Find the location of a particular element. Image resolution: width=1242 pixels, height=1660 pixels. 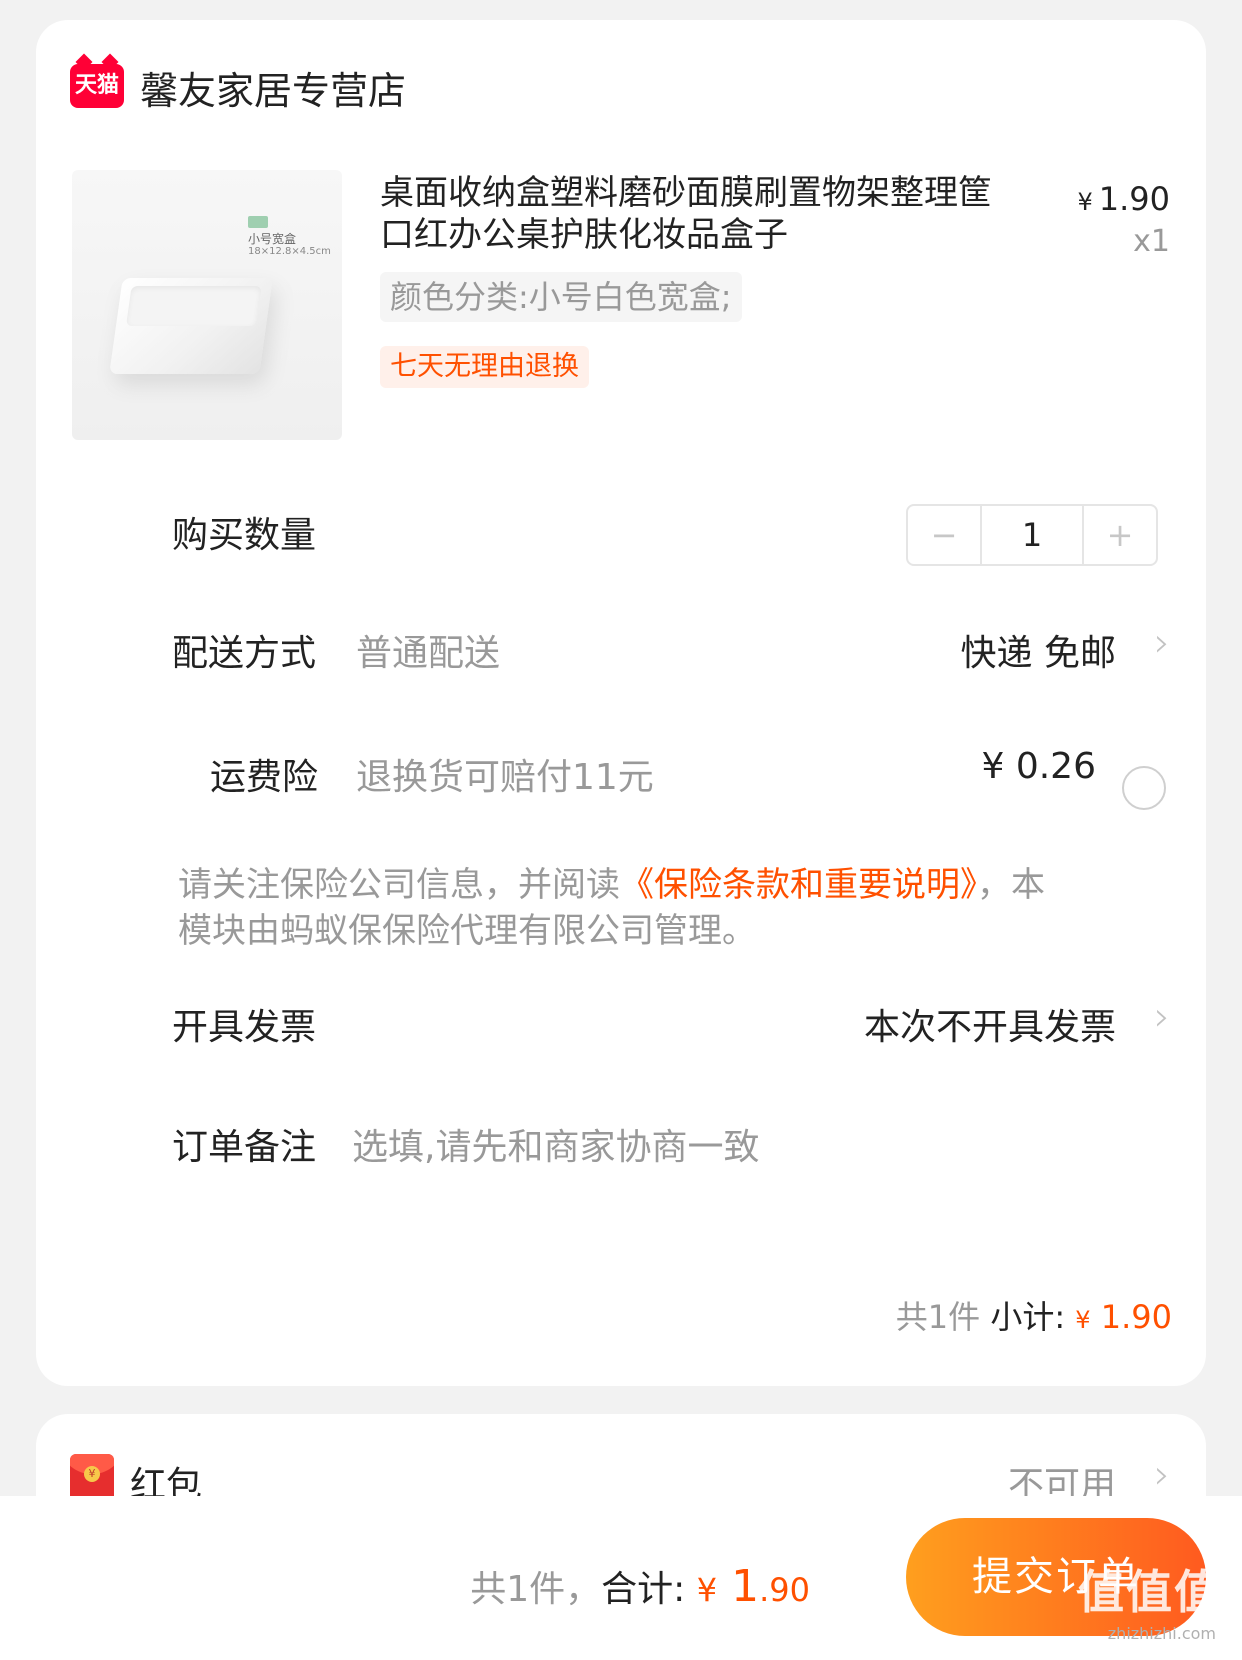

total-decimal: .90 is located at coordinates (784, 1590).